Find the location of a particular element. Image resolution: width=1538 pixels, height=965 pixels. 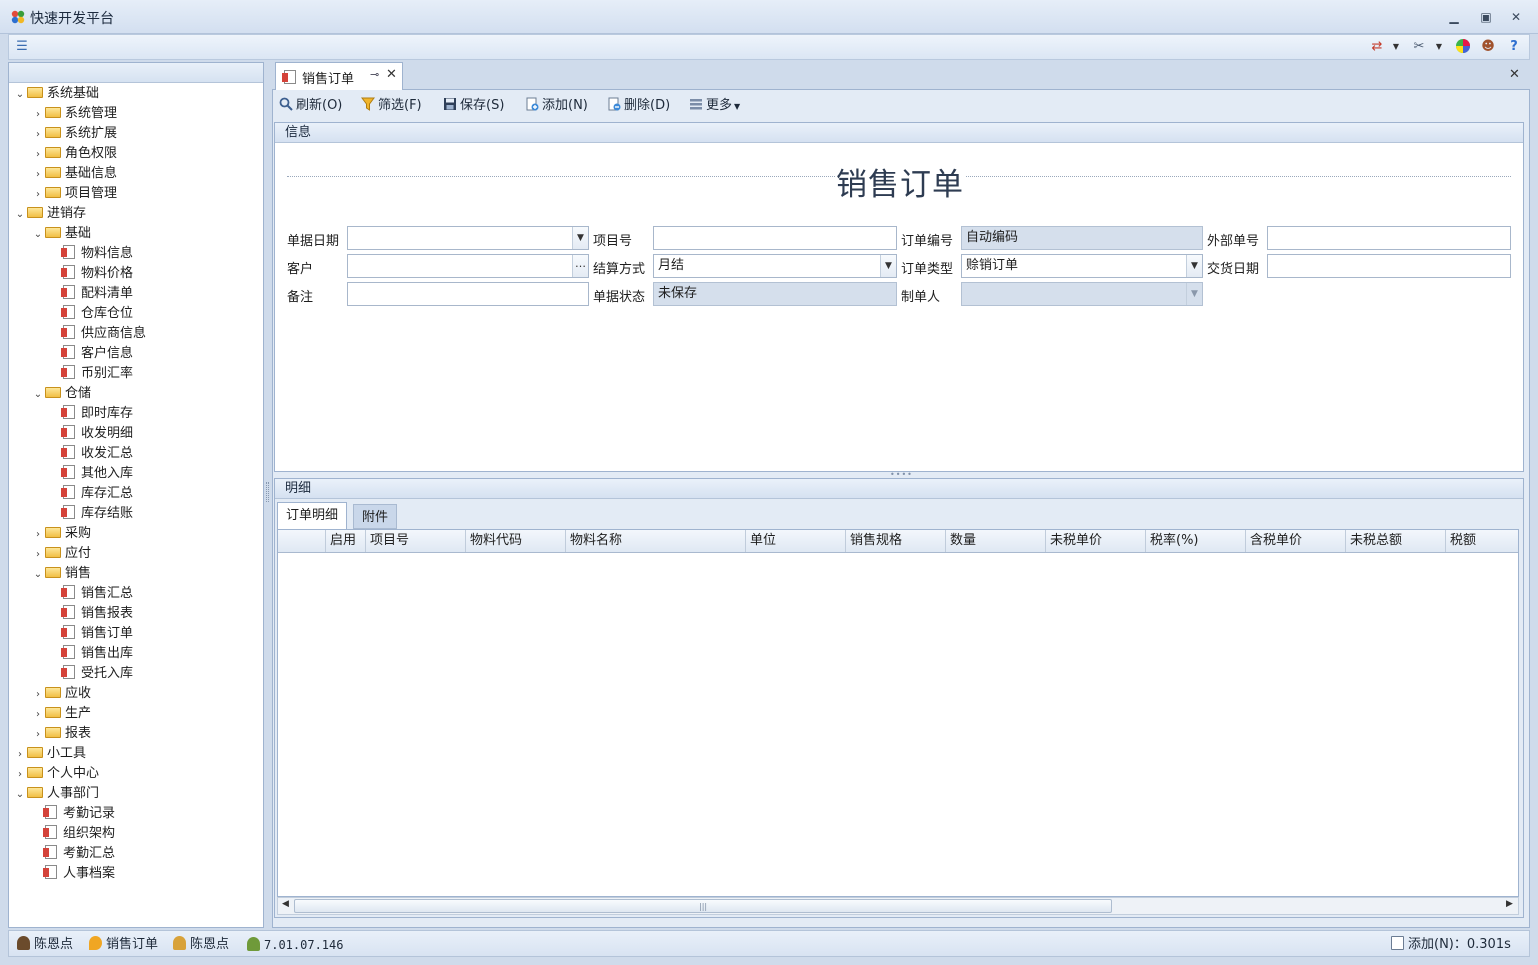

tools-dropdown-icon: ▼ is located at coordinates (1439, 47).